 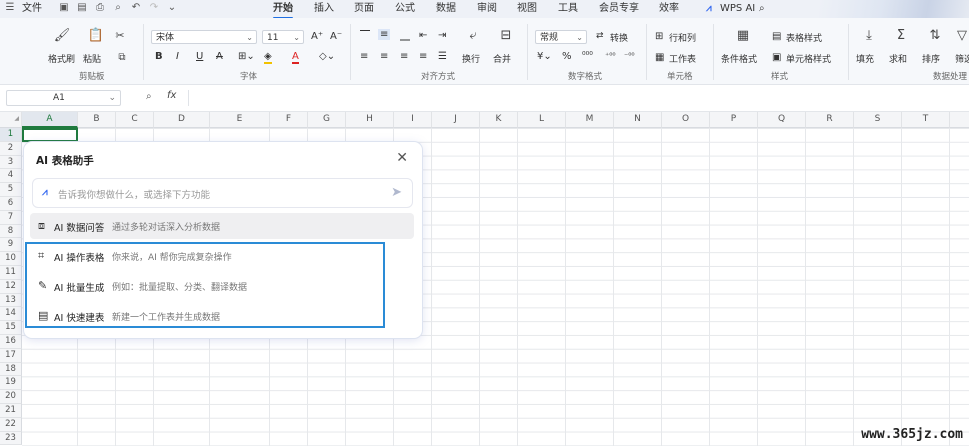 I want to click on cell-style-icon: ▣, so click(x=776, y=57).